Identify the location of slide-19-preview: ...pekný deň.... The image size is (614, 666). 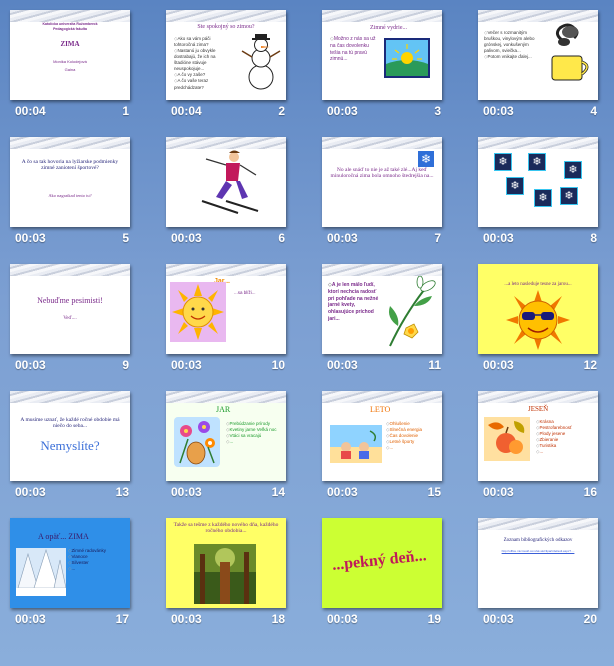
(382, 563).